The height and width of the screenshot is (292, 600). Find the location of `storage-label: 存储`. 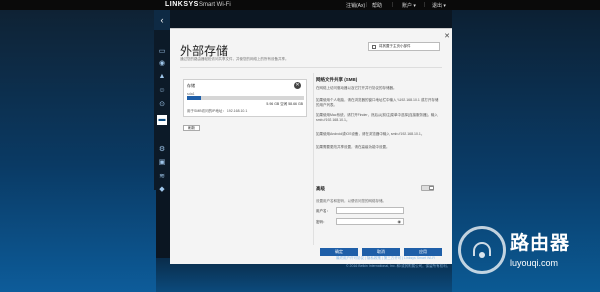

storage-label: 存储 is located at coordinates (191, 85).